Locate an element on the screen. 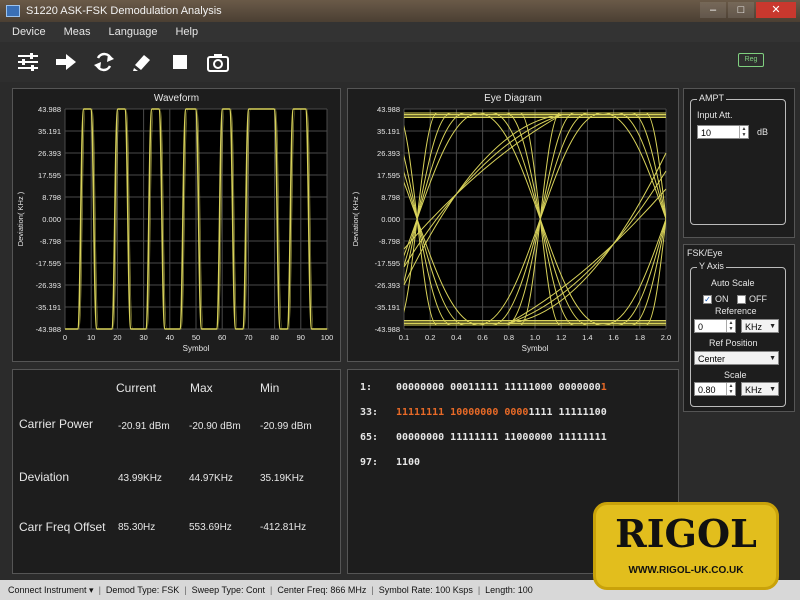 Image resolution: width=800 pixels, height=600 pixels. bits-value: 1100 is located at coordinates (408, 462).